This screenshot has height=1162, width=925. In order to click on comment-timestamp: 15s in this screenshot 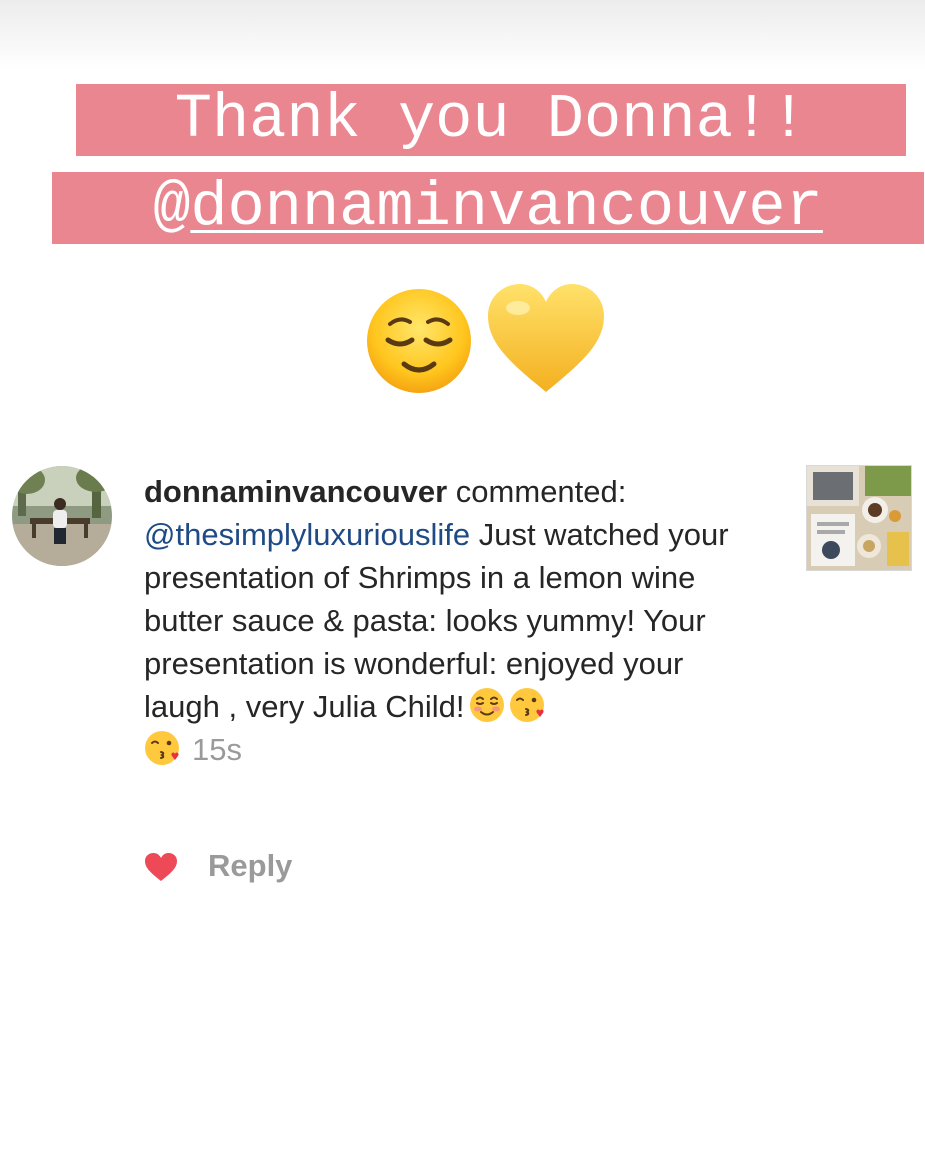, I will do `click(217, 749)`.